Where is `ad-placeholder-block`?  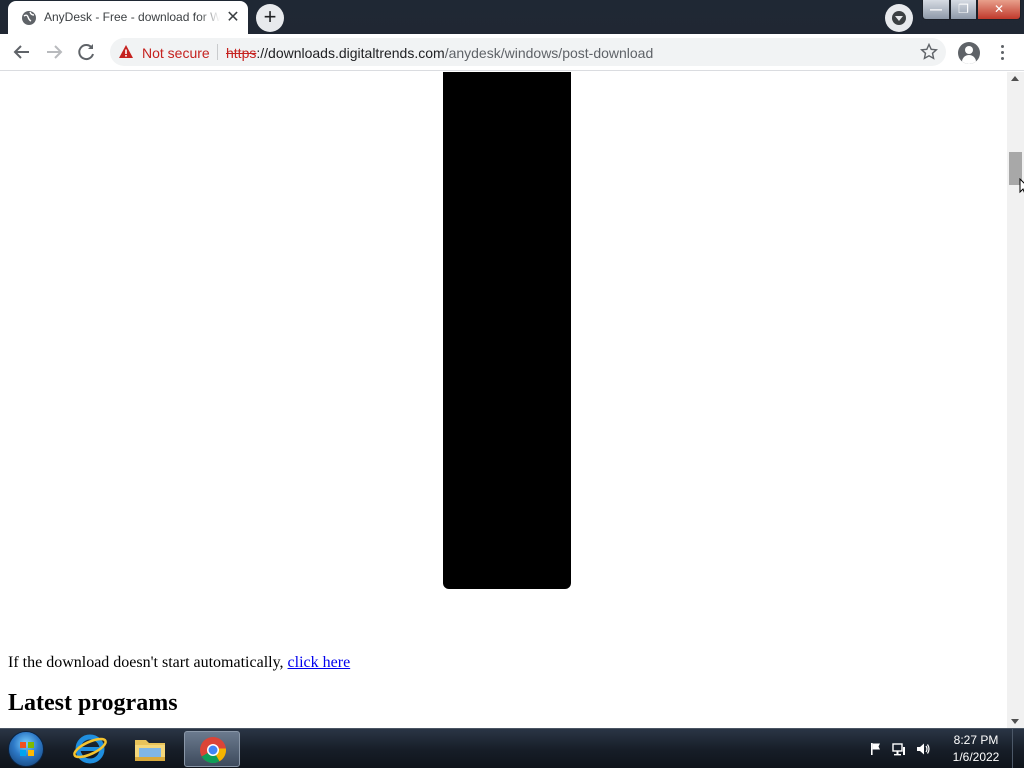
ad-placeholder-block is located at coordinates (507, 330).